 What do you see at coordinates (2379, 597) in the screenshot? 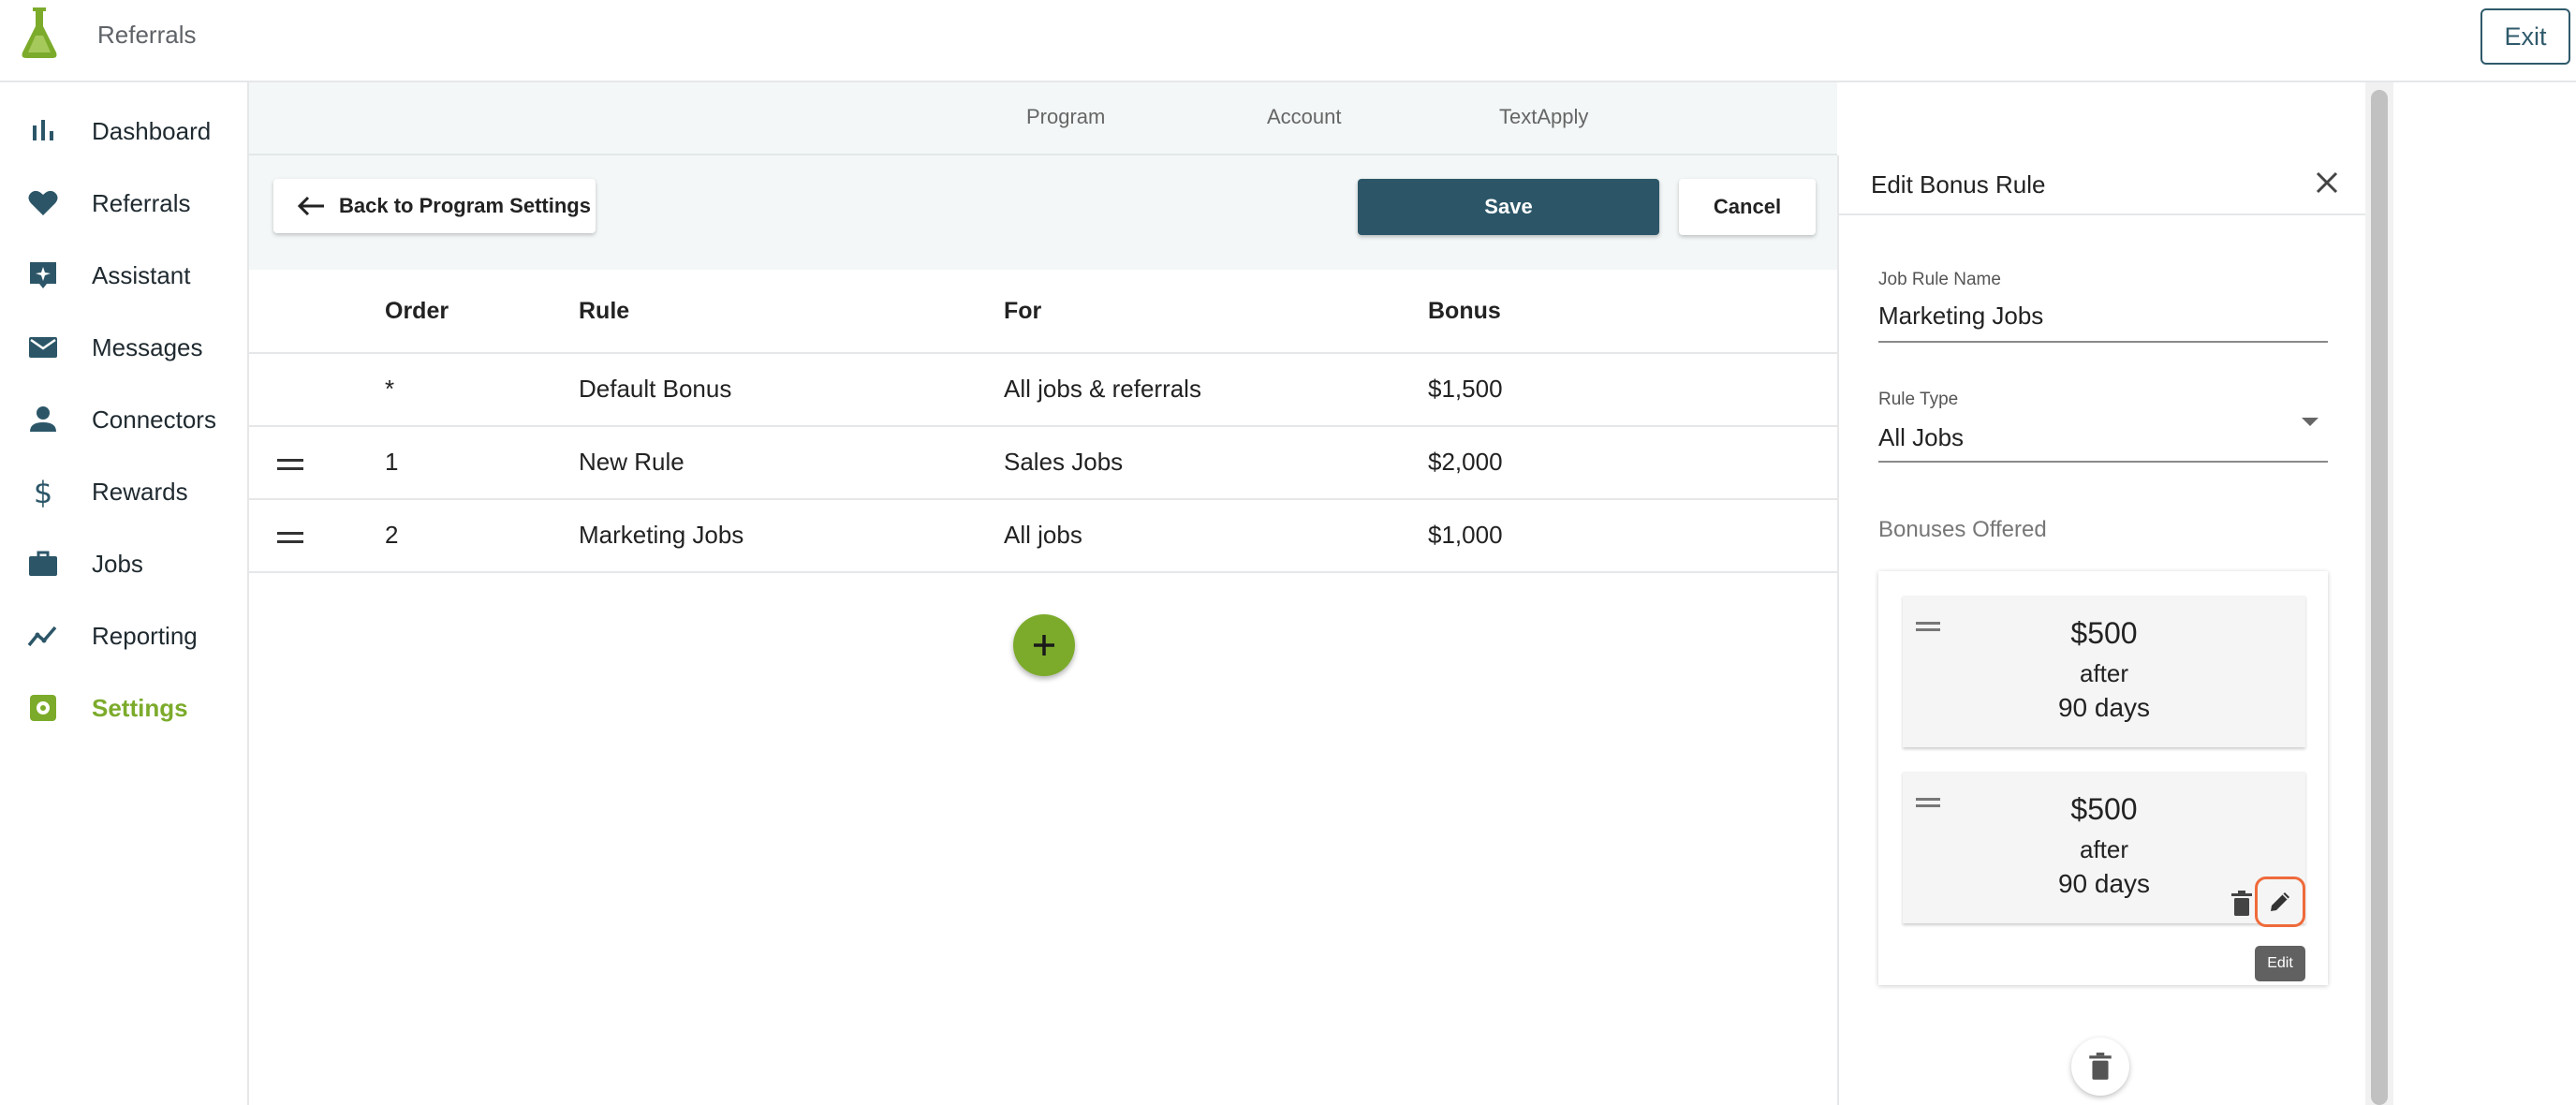
I see `scrollbar-thumb` at bounding box center [2379, 597].